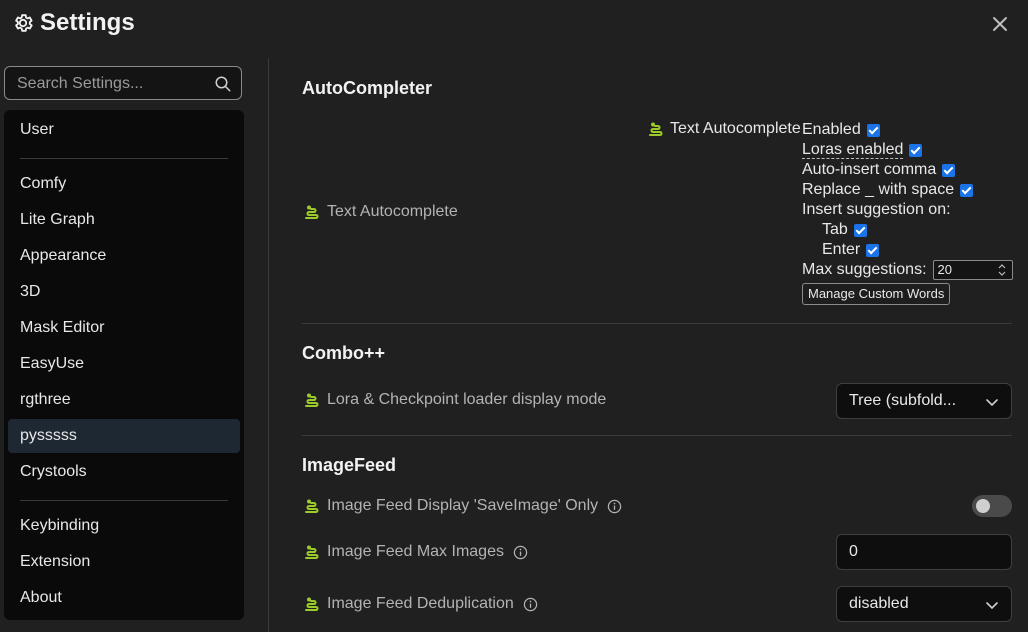 This screenshot has height=632, width=1028. I want to click on sidebar-item-about: About, so click(124, 598).